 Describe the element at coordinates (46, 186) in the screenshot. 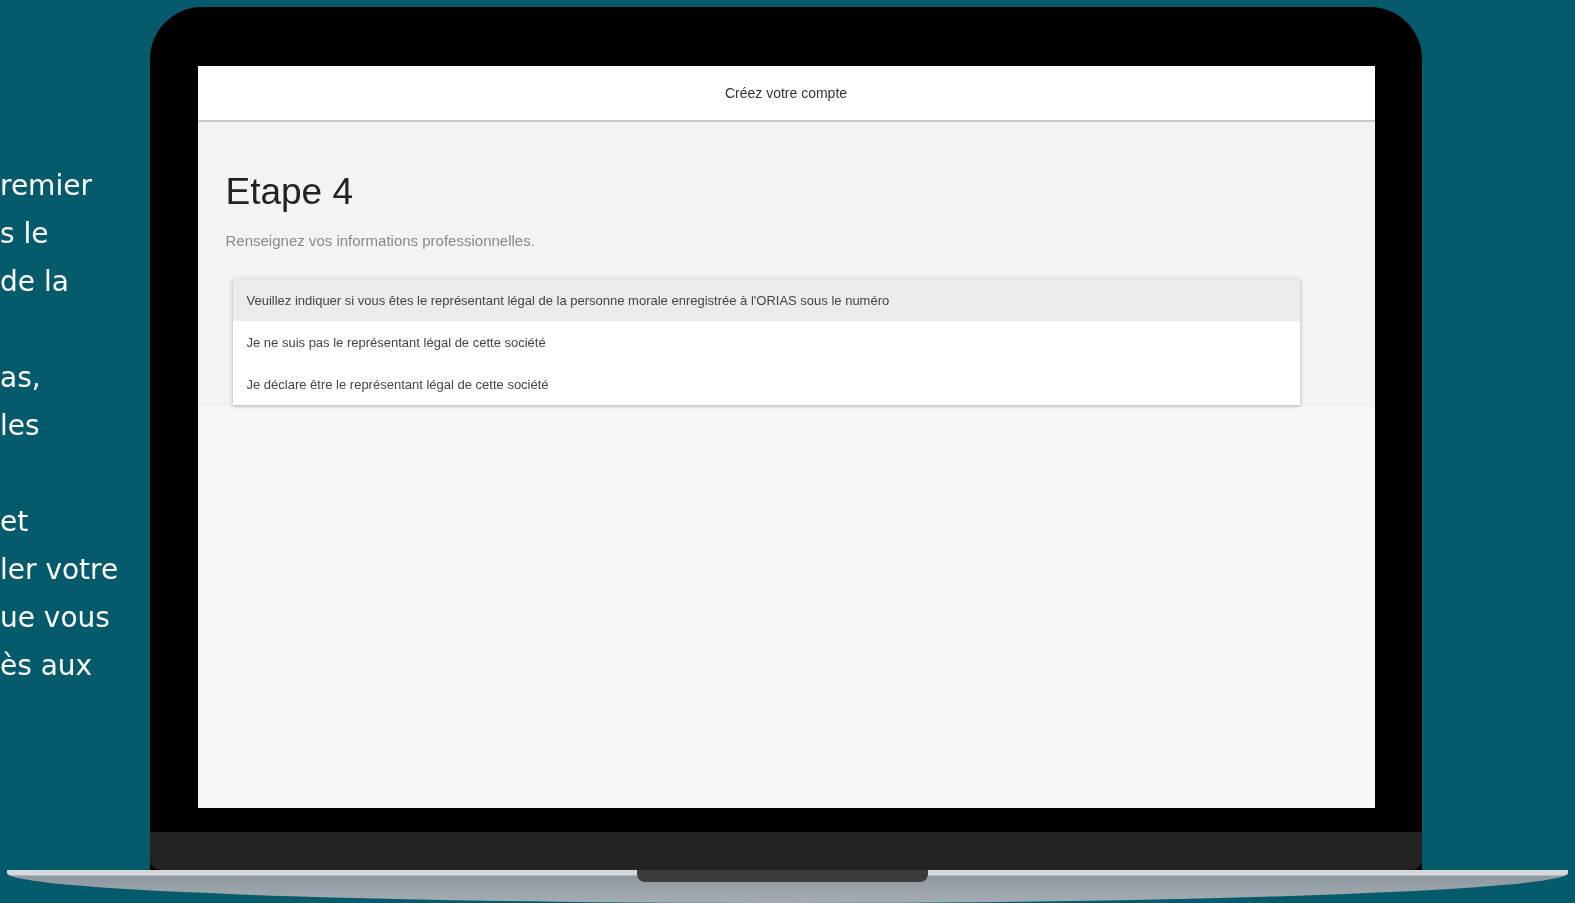

I see `intro-text-line: remier` at that location.